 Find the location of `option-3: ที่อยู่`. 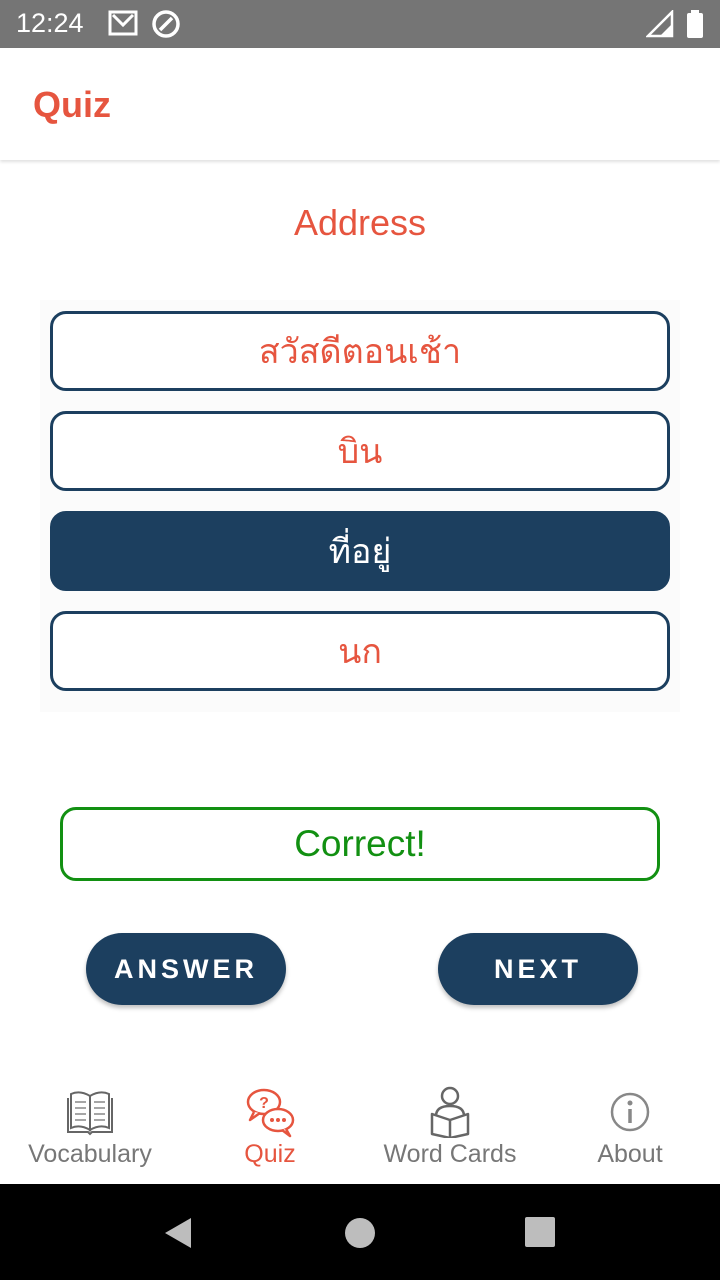

option-3: ที่อยู่ is located at coordinates (360, 551).